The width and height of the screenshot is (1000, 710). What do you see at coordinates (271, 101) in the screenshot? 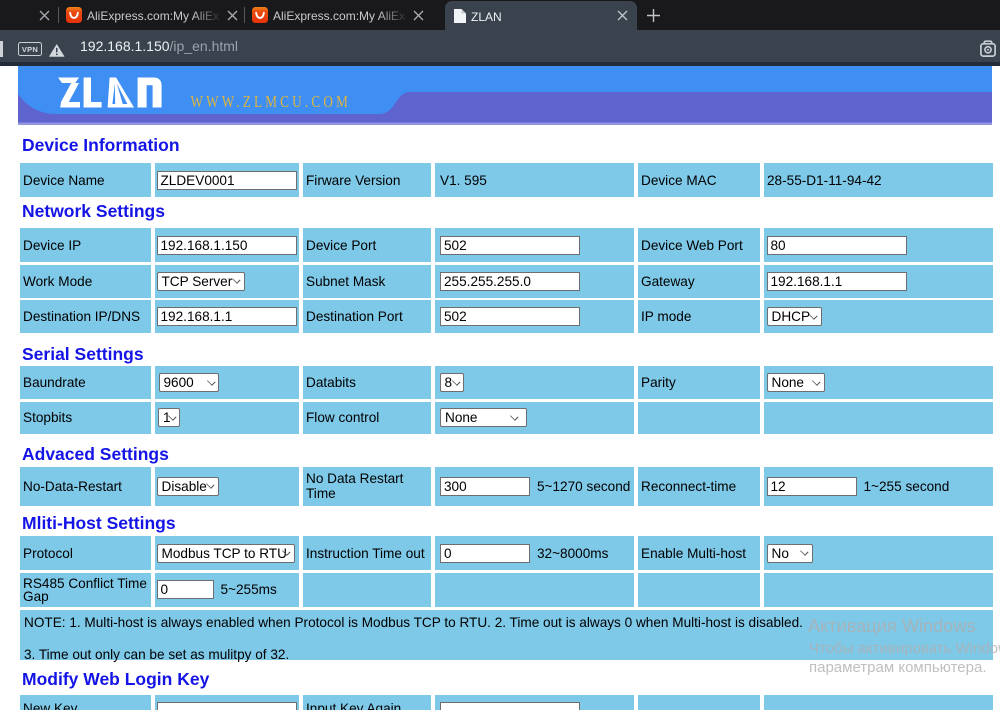
I see `svg-text: WWW.ZLMCU.COM` at bounding box center [271, 101].